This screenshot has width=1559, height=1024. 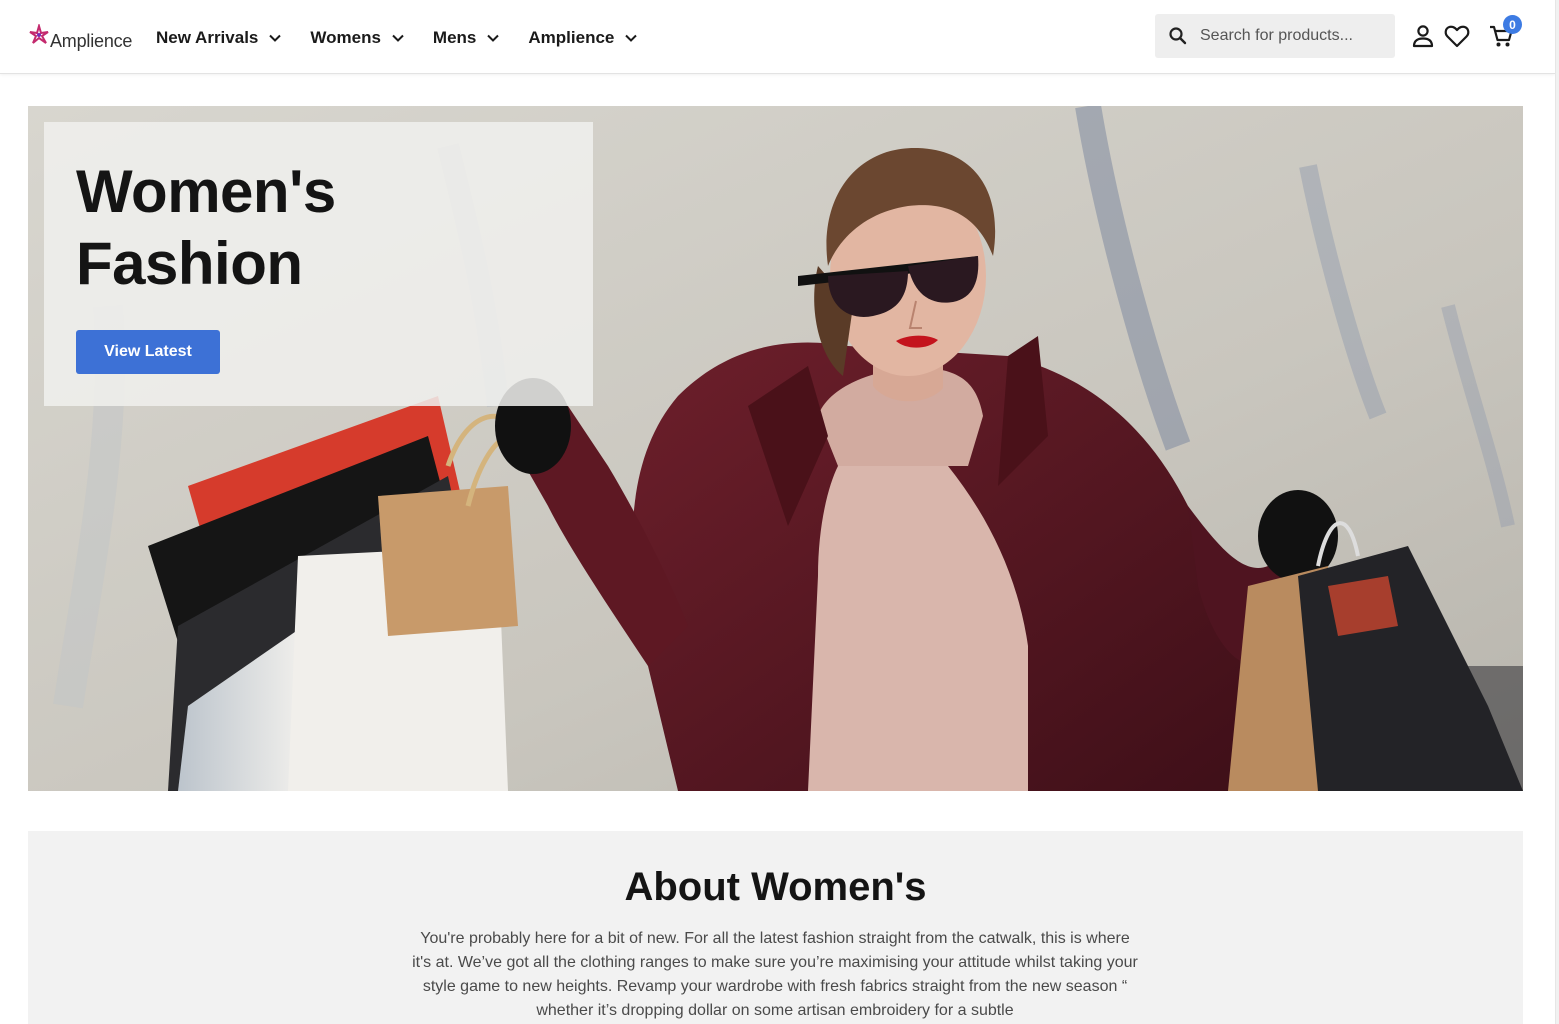 I want to click on brand-logo: Amplience, so click(x=80, y=37).